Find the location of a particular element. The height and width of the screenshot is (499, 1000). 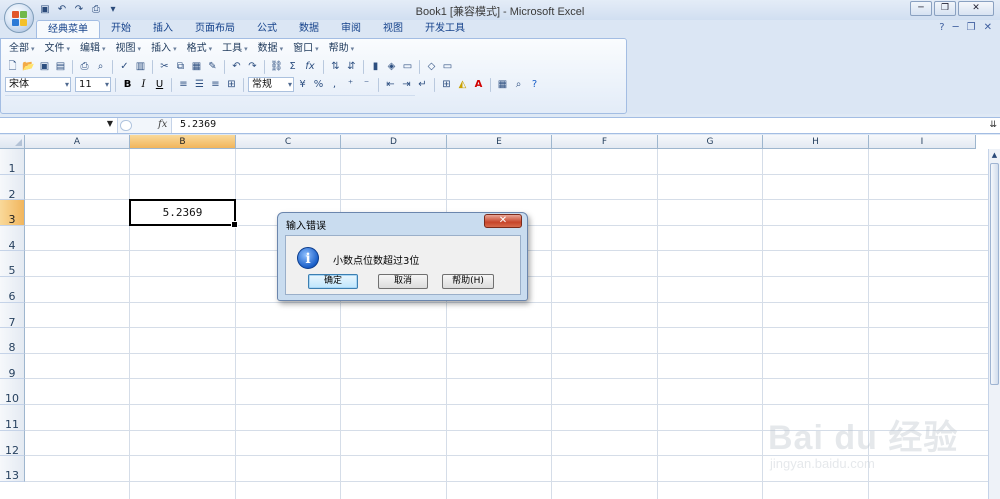

row-header-8: 8 is located at coordinates (12, 341).